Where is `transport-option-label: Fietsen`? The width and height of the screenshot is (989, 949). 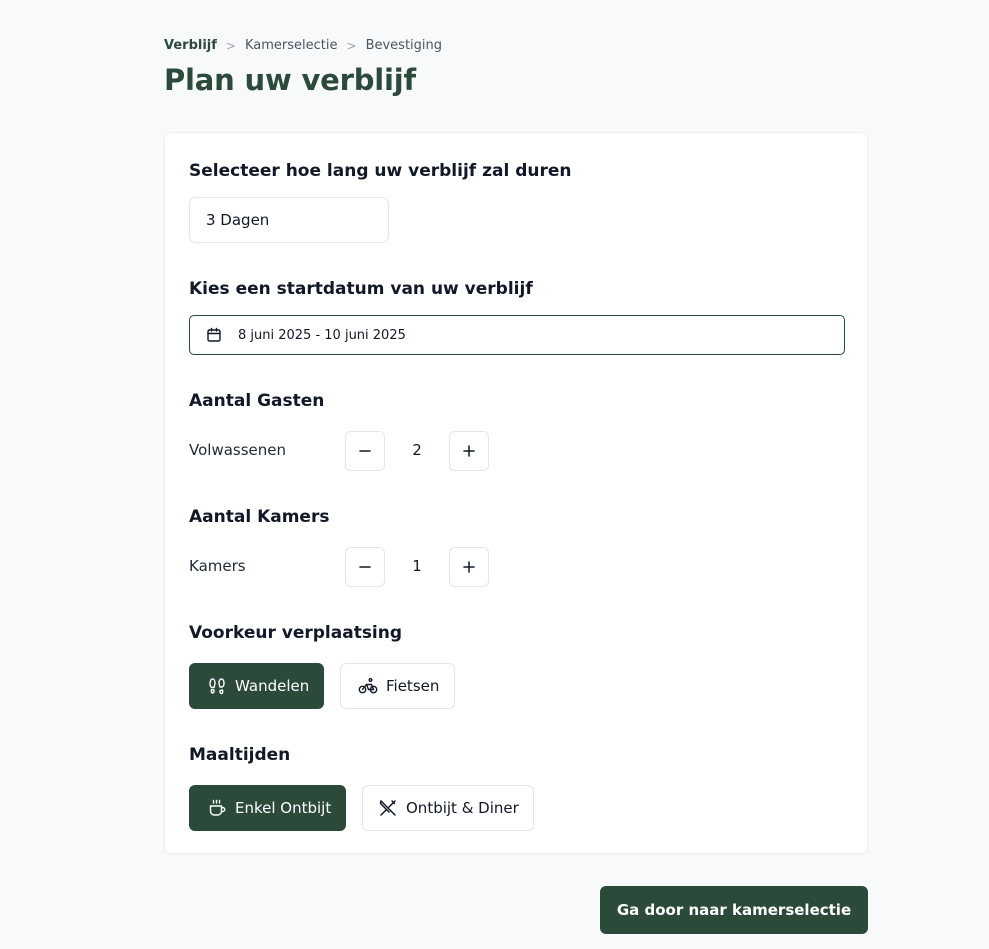
transport-option-label: Fietsen is located at coordinates (413, 686).